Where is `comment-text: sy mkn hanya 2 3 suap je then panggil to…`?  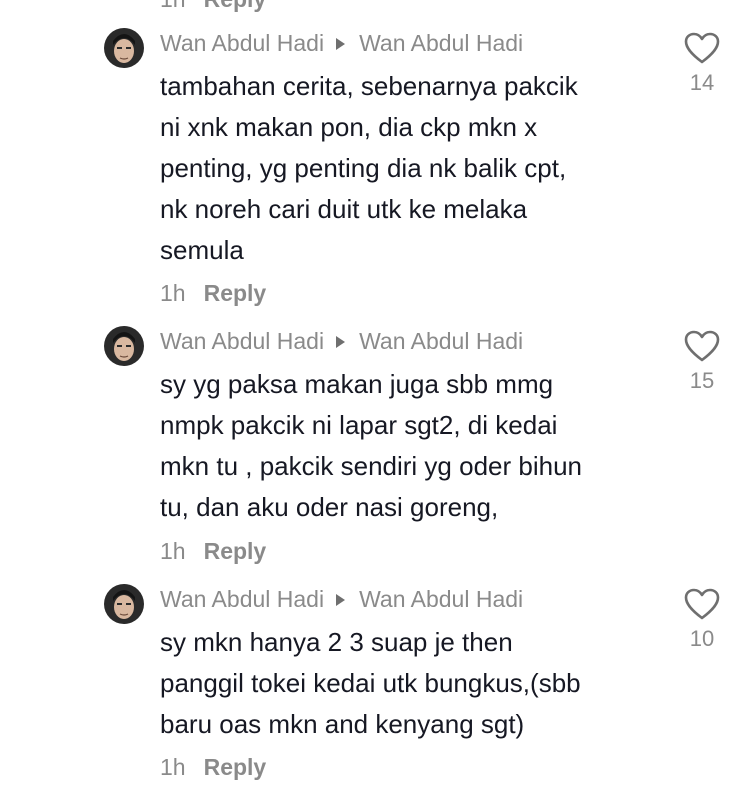 comment-text: sy mkn hanya 2 3 suap je then panggil to… is located at coordinates (410, 683).